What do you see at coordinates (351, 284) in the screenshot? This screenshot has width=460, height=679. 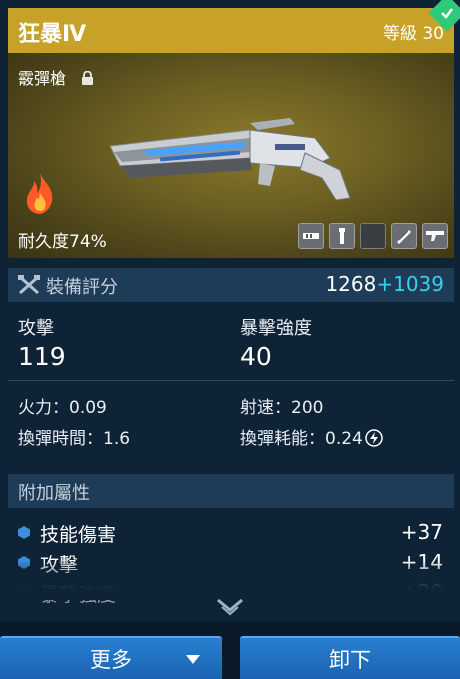 I see `rating-base: 1268` at bounding box center [351, 284].